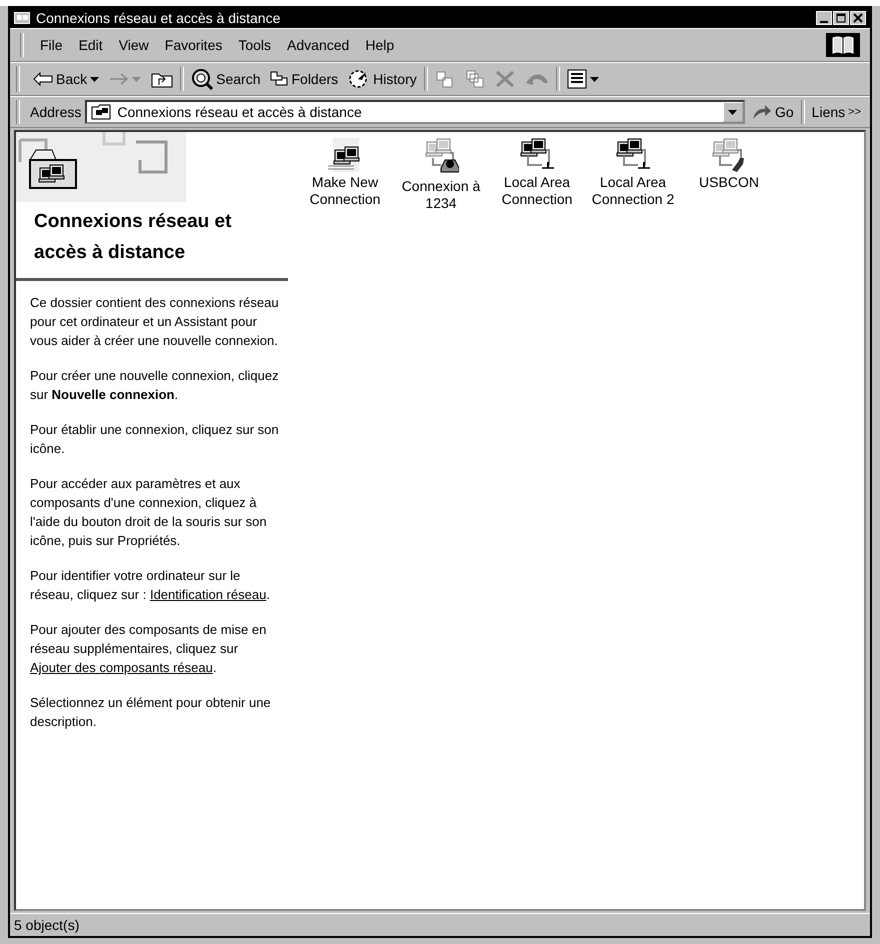 This screenshot has width=880, height=944. What do you see at coordinates (90, 45) in the screenshot?
I see `menu-item: Edit` at bounding box center [90, 45].